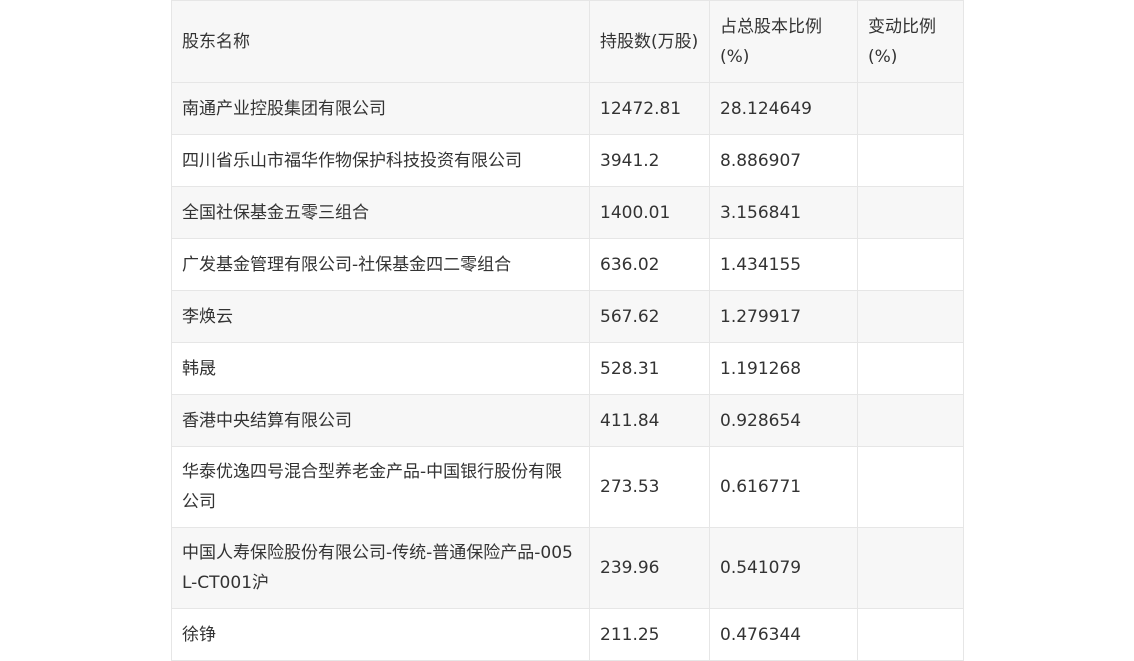 The height and width of the screenshot is (661, 1134). What do you see at coordinates (649, 212) in the screenshot?
I see `cell-shares: 1400.01` at bounding box center [649, 212].